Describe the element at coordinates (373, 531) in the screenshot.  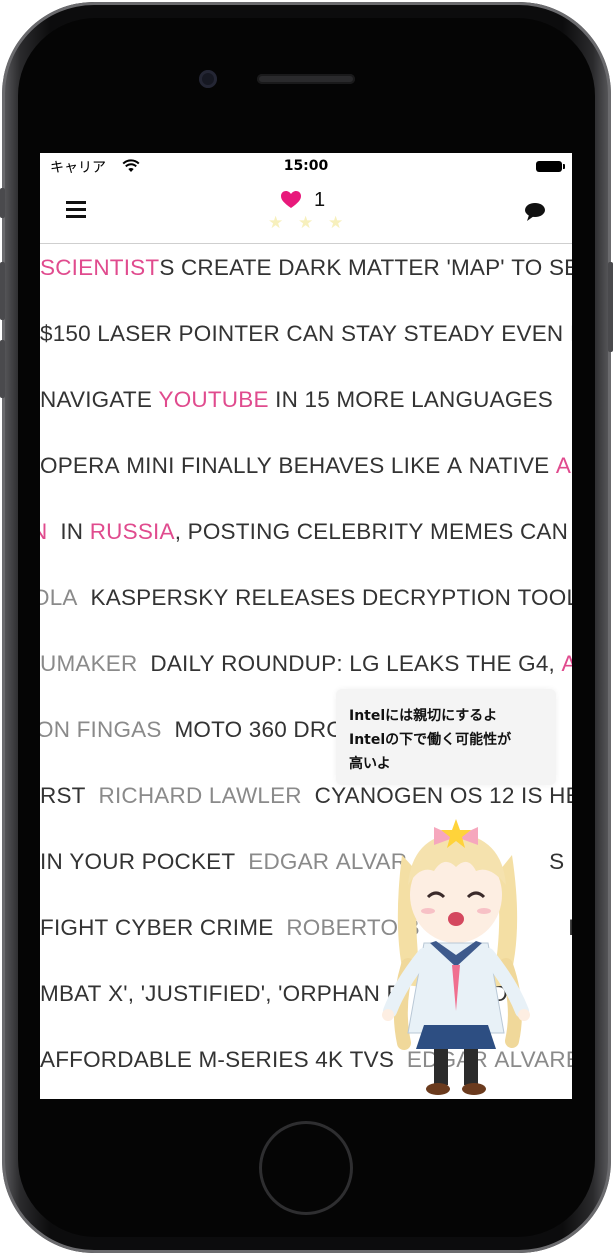
I see `headline-text: , POSTING CELEBRITY MEMES CAN I` at that location.